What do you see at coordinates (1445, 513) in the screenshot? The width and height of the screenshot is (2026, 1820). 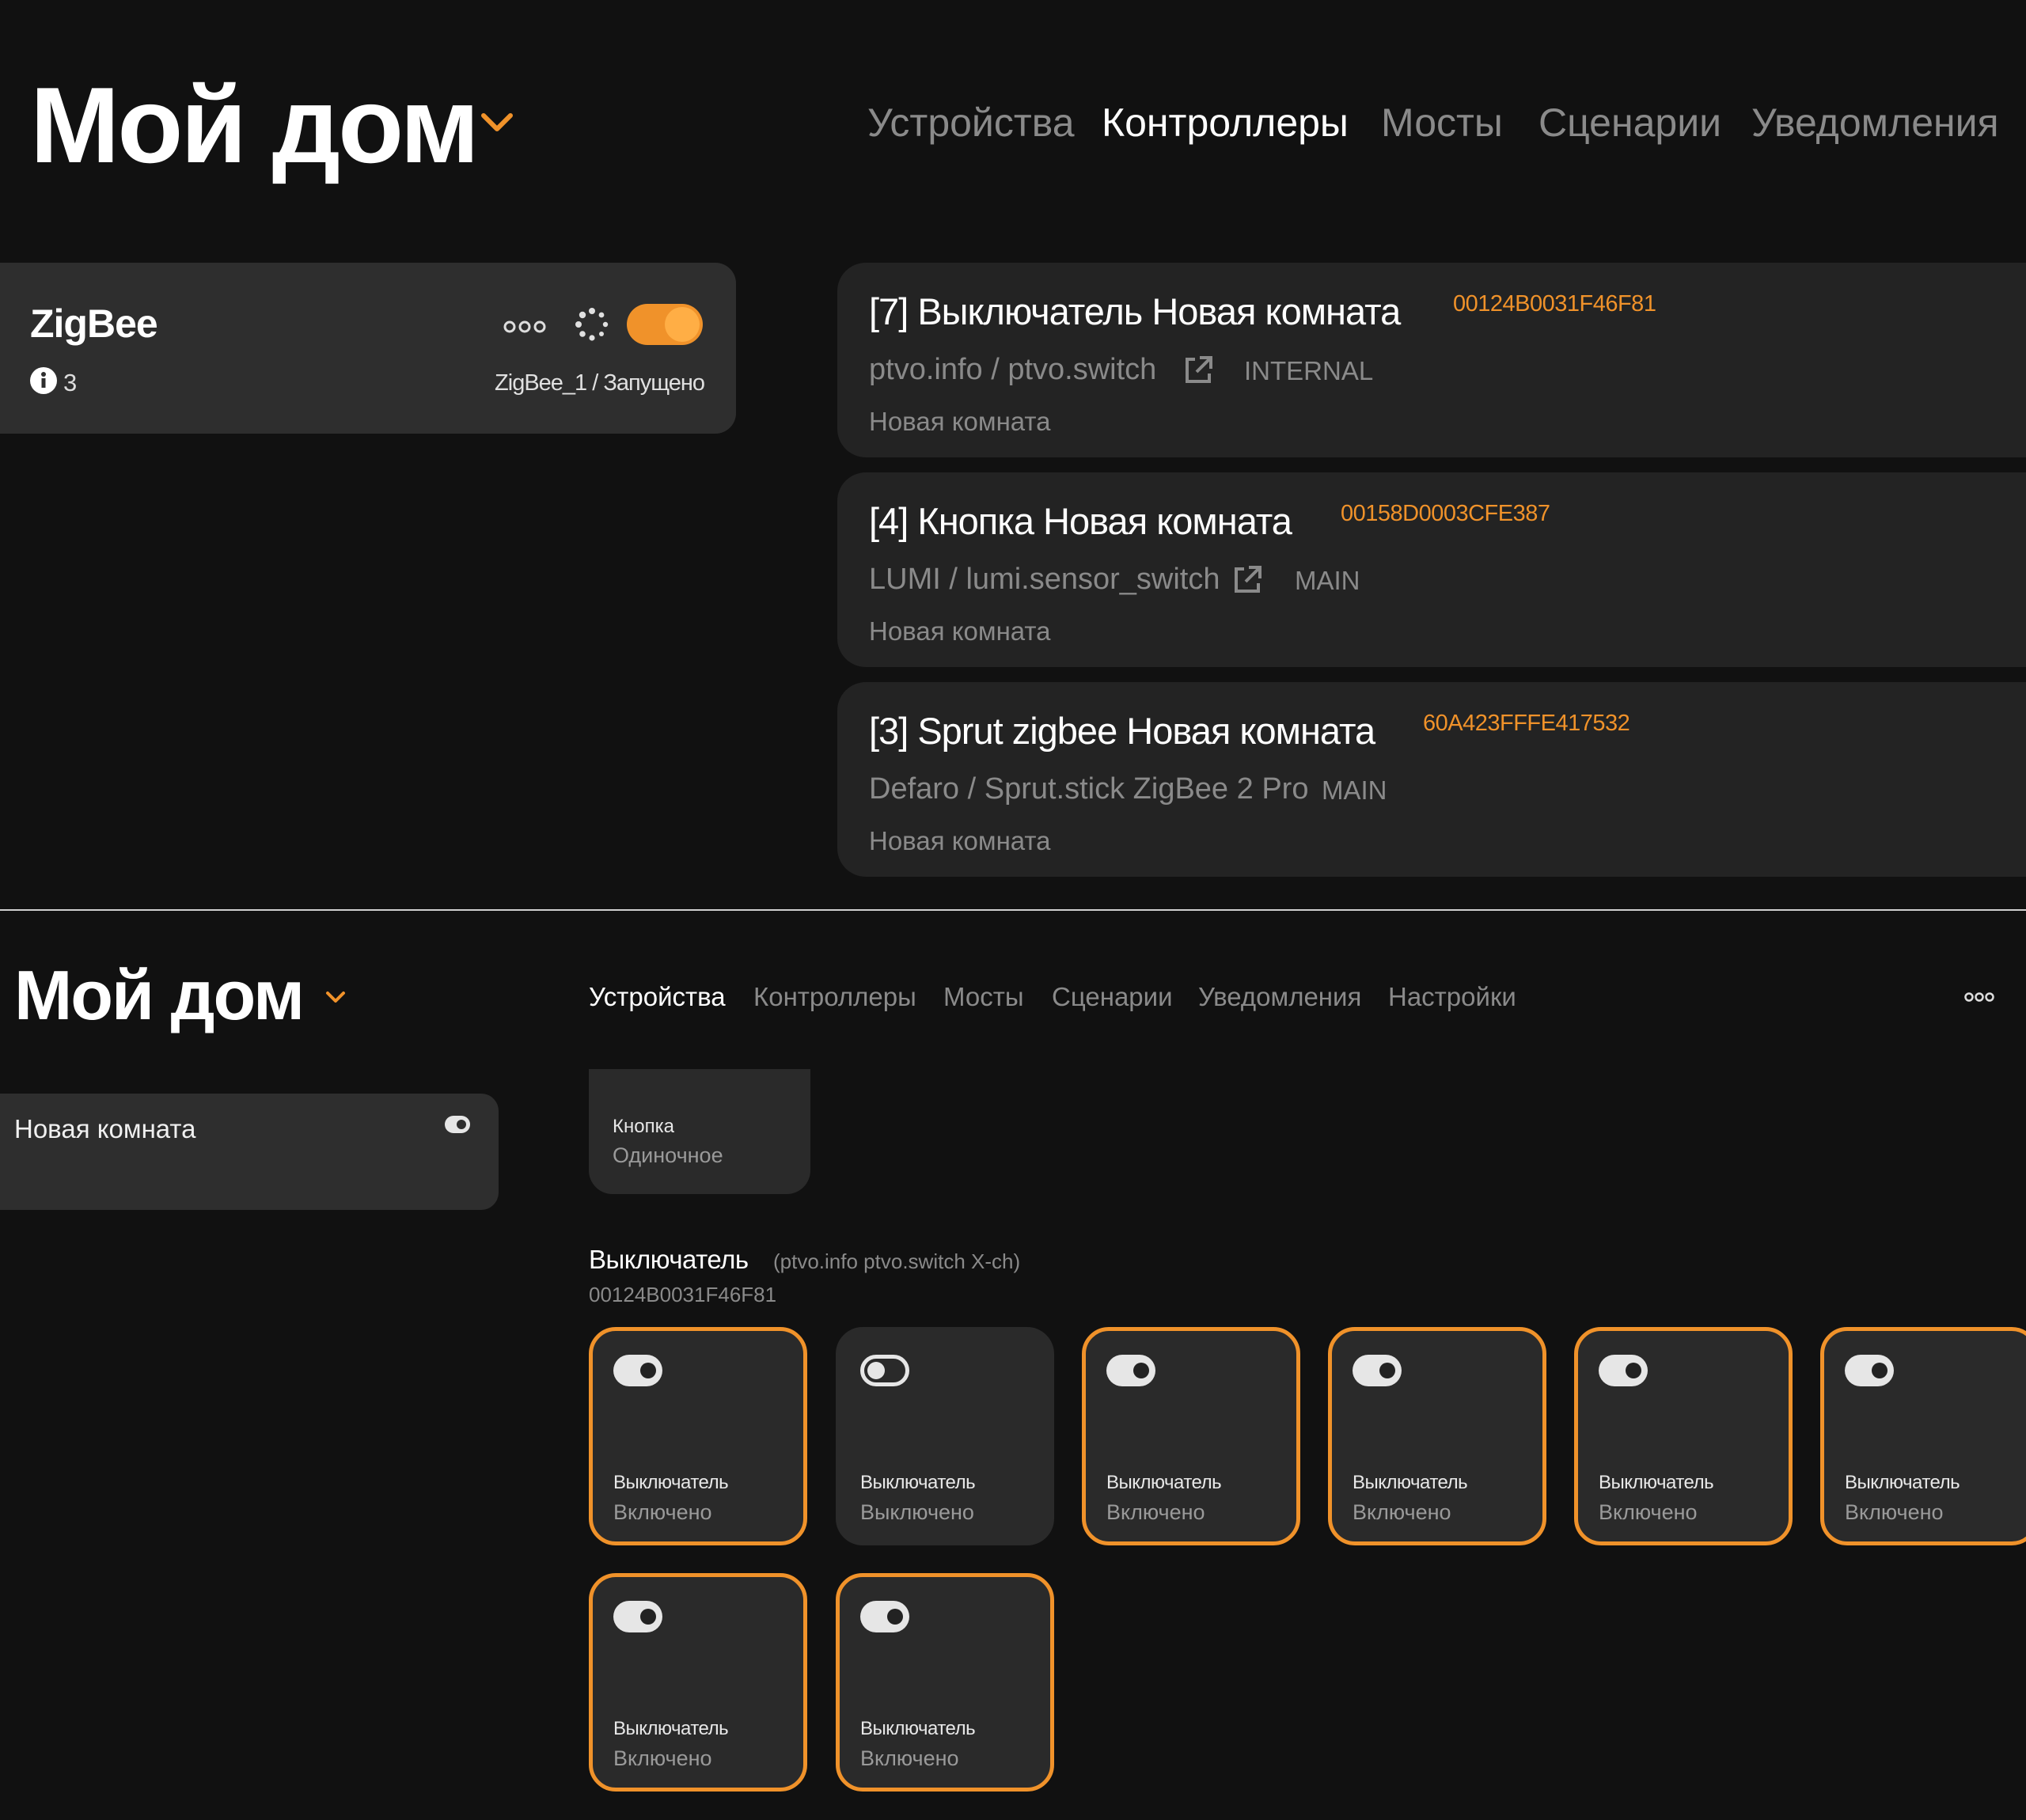 I see `device-mac: 00158D0003CFE387` at bounding box center [1445, 513].